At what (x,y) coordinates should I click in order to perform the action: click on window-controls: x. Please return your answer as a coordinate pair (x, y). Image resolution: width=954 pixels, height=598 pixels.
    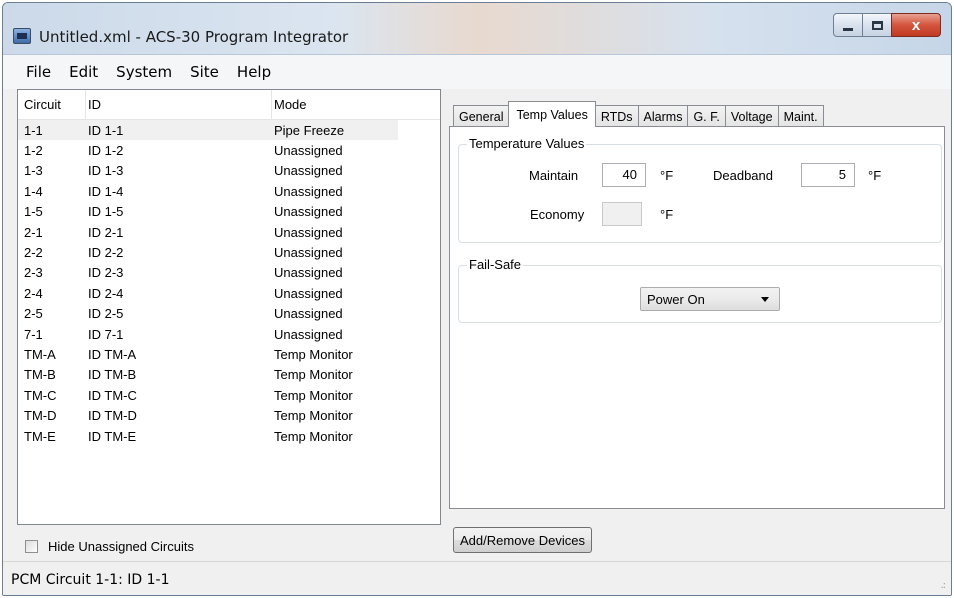
    Looking at the image, I should click on (887, 26).